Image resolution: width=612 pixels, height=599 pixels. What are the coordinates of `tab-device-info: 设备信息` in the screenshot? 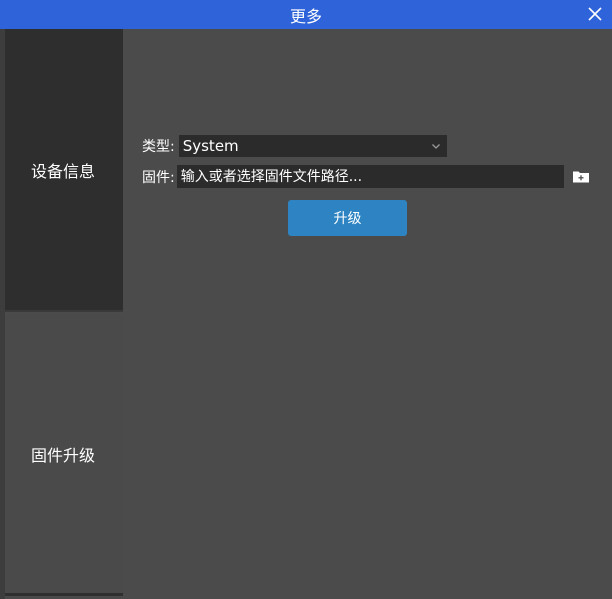 It's located at (64, 170).